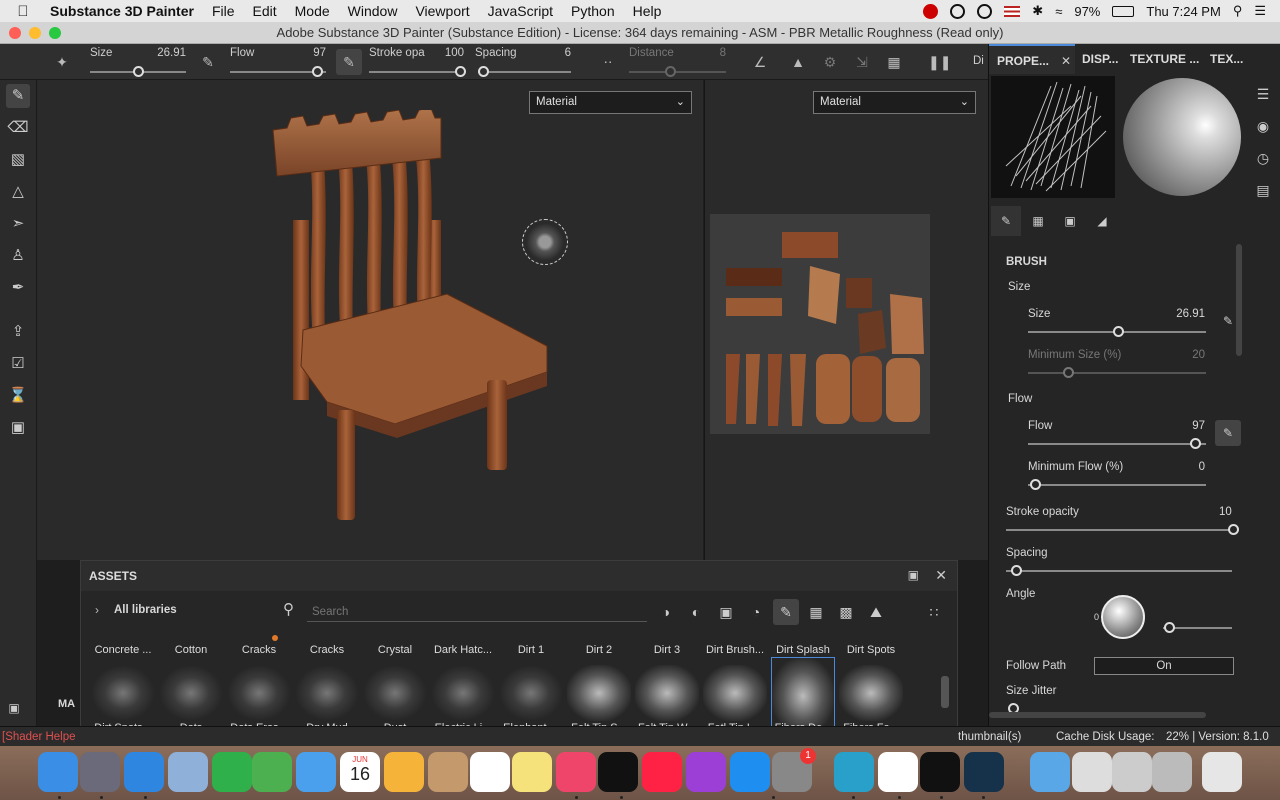 This screenshot has width=1280, height=800. Describe the element at coordinates (168, 53) in the screenshot. I see `toolbar-size-value: 26.91` at that location.